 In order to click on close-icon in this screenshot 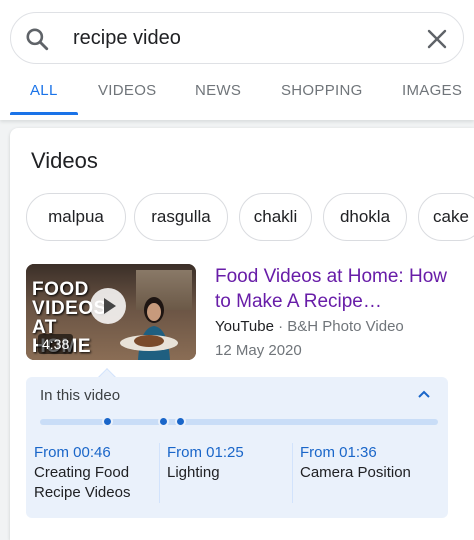, I will do `click(437, 39)`.